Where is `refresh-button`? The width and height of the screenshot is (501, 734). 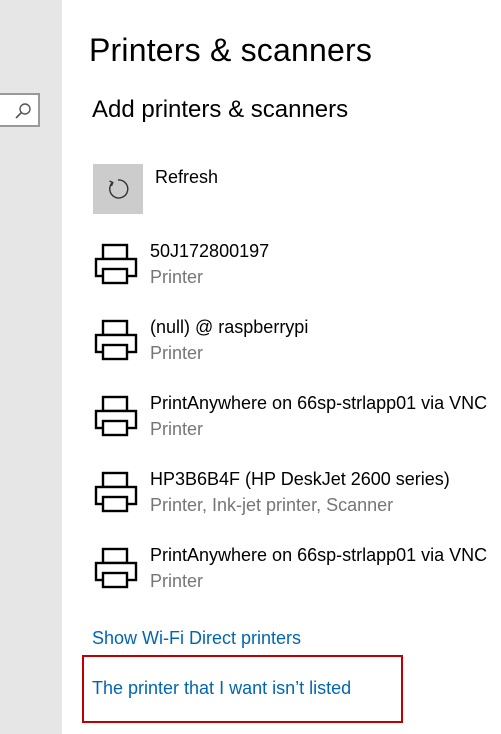 refresh-button is located at coordinates (118, 189).